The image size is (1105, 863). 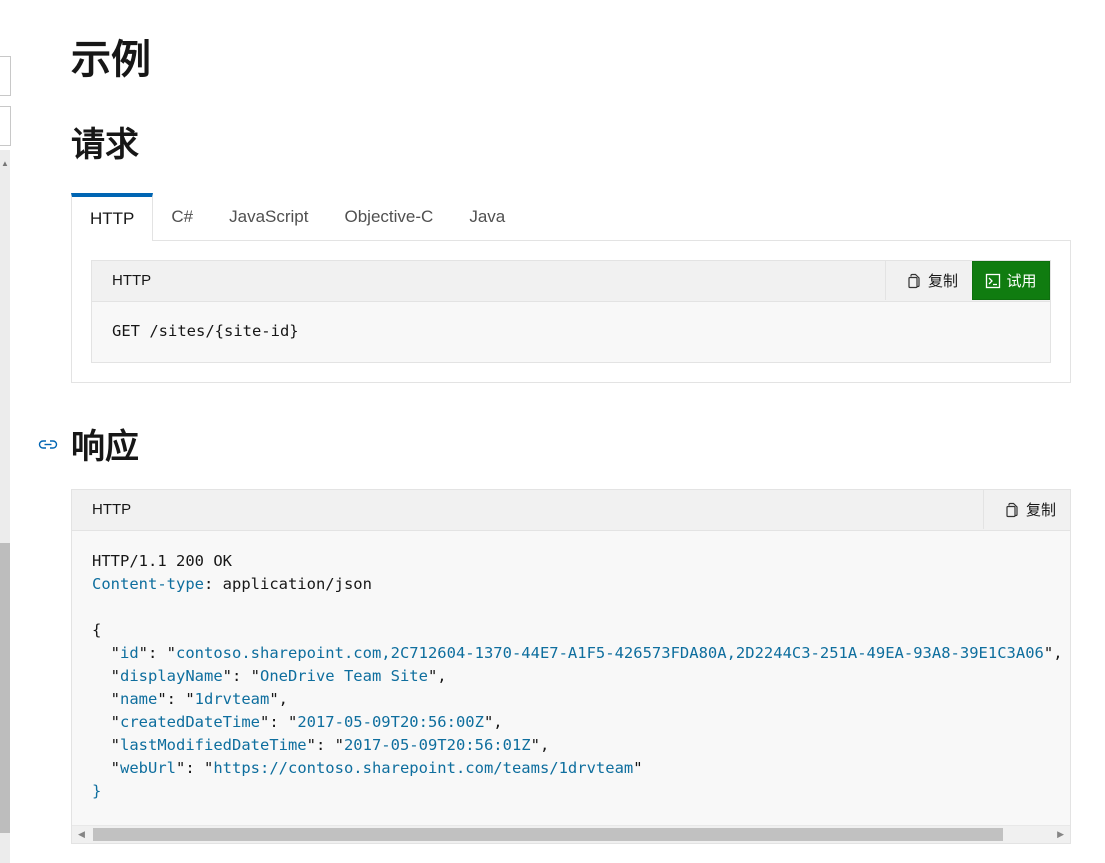 I want to click on scroll-right-arrow-icon: ▶, so click(x=1060, y=834).